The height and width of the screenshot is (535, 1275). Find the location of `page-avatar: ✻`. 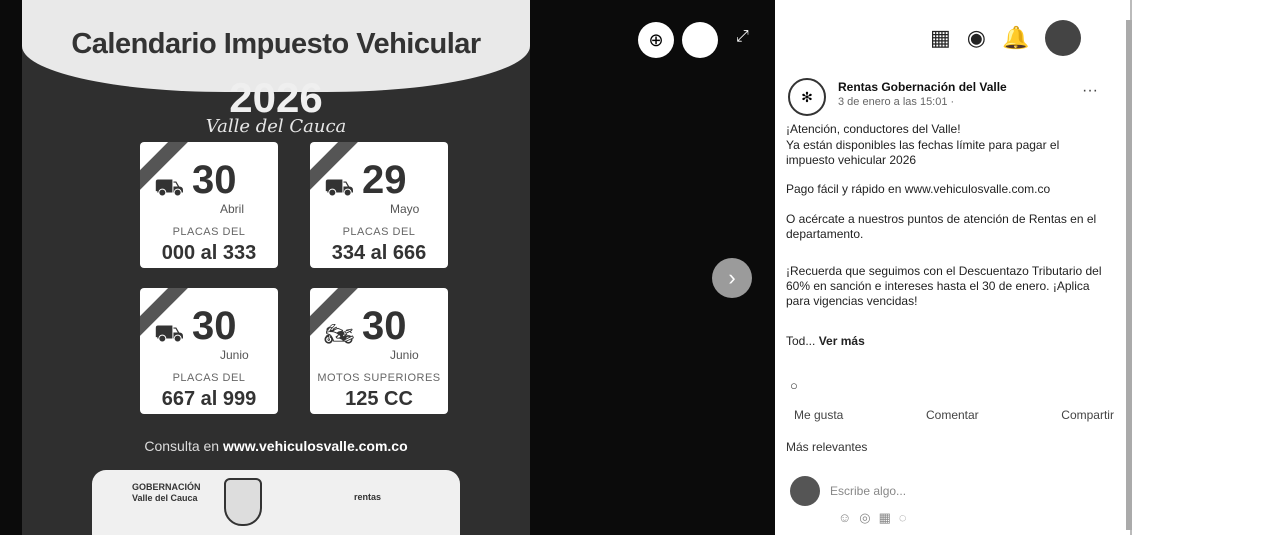

page-avatar: ✻ is located at coordinates (807, 97).